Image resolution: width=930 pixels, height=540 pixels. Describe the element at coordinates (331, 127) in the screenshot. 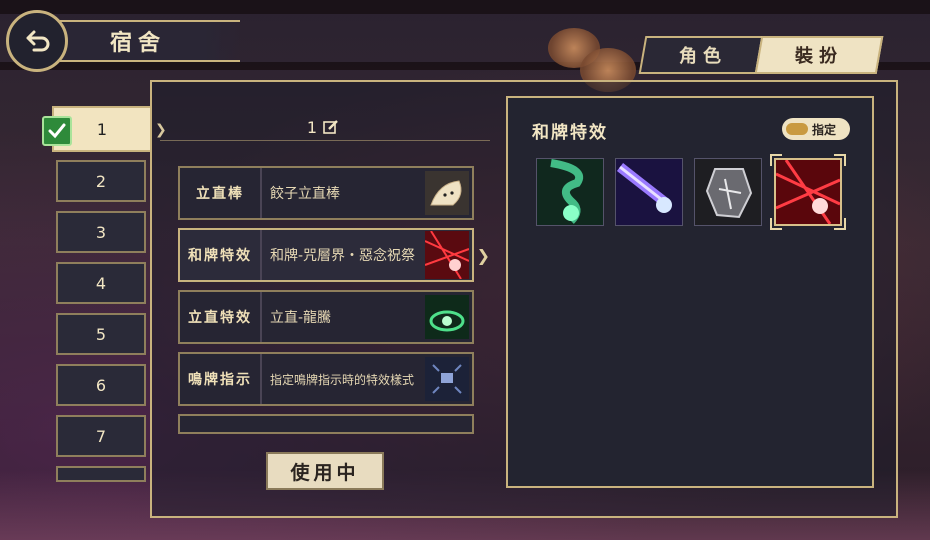

I see `edit-icon` at that location.